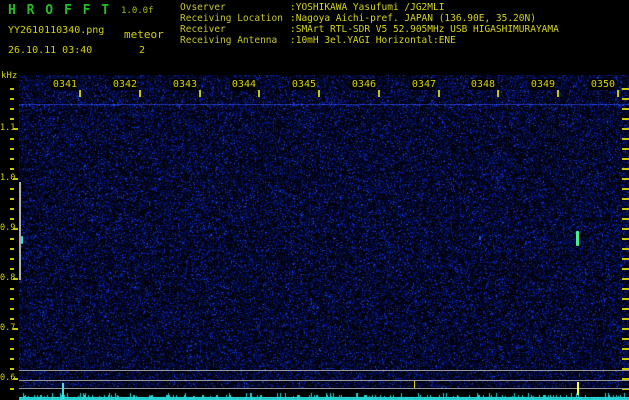  I want to click on noise-floor-spike, so click(63, 391).